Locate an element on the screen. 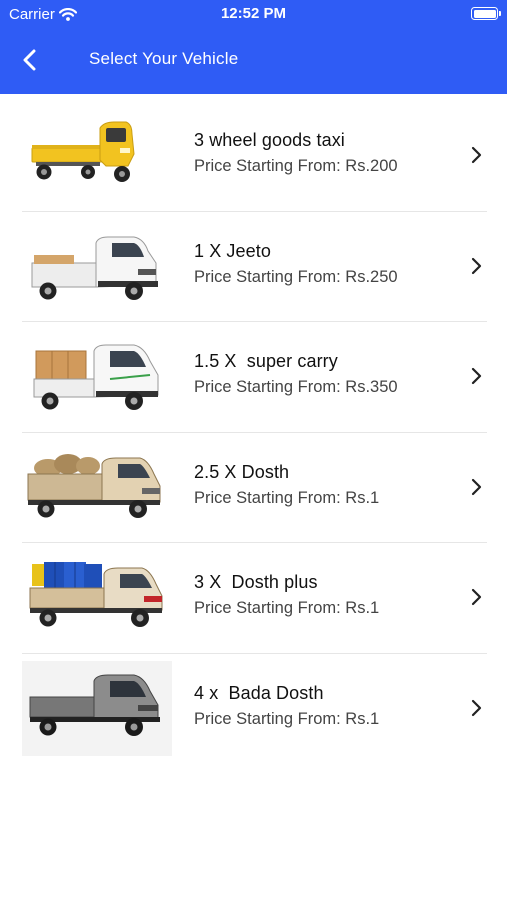 This screenshot has width=507, height=900. vehicle-name: 2.5 X Dosth is located at coordinates (242, 471).